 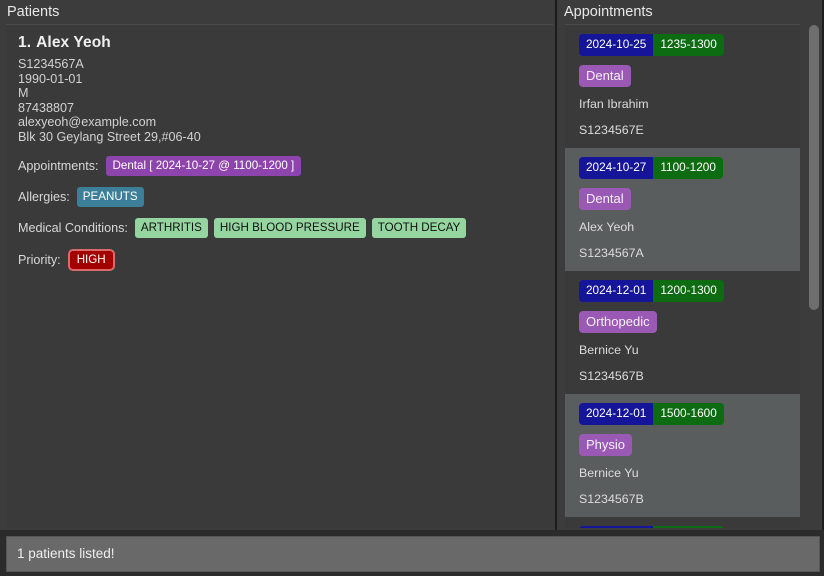 I want to click on appointments-pane-title: Appointments, so click(x=689, y=12).